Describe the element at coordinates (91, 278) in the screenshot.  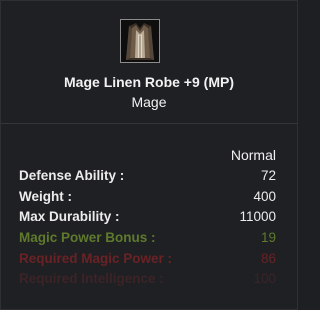
I see `stat-label: Required Intelligence :` at that location.